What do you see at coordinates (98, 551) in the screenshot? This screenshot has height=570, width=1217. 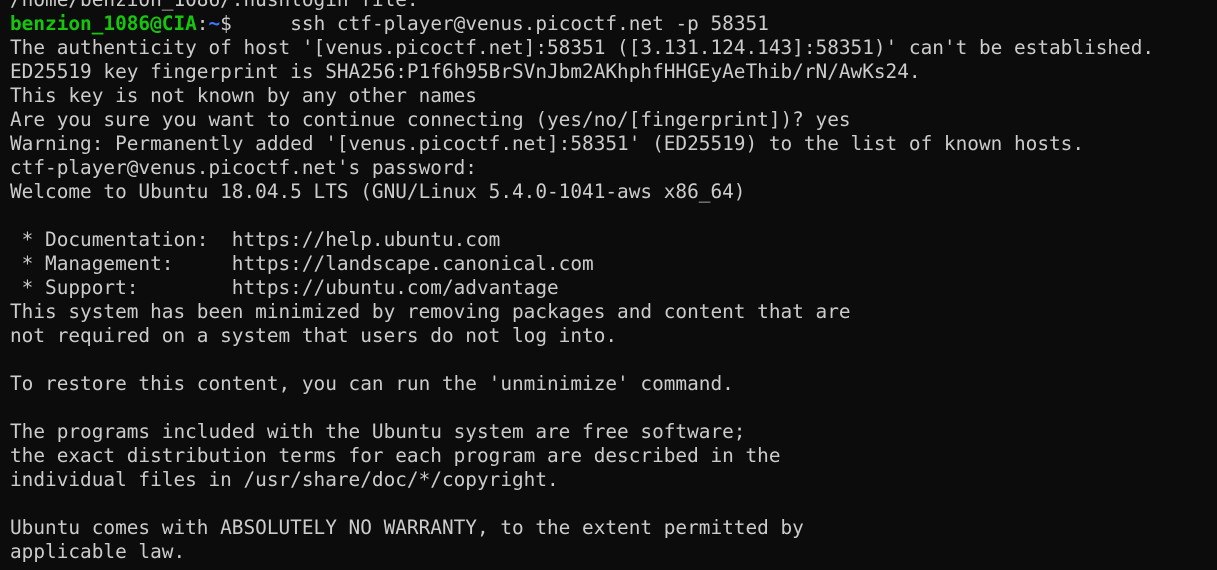 I see `terminal-line: applicable law.` at bounding box center [98, 551].